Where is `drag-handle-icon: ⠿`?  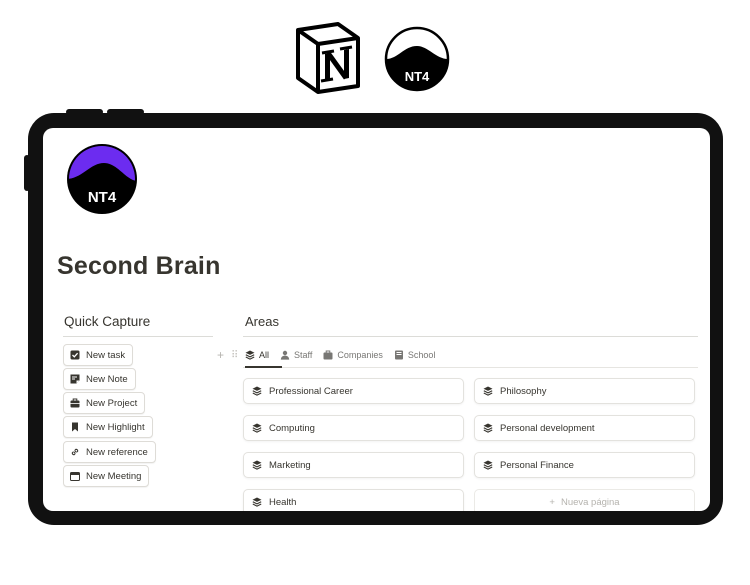
drag-handle-icon: ⠿ is located at coordinates (238, 355).